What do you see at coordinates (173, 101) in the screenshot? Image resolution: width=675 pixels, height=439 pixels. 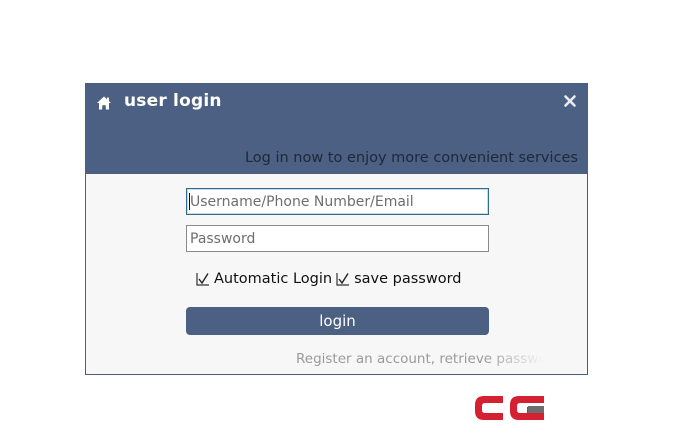 I see `dialog-title: user login` at bounding box center [173, 101].